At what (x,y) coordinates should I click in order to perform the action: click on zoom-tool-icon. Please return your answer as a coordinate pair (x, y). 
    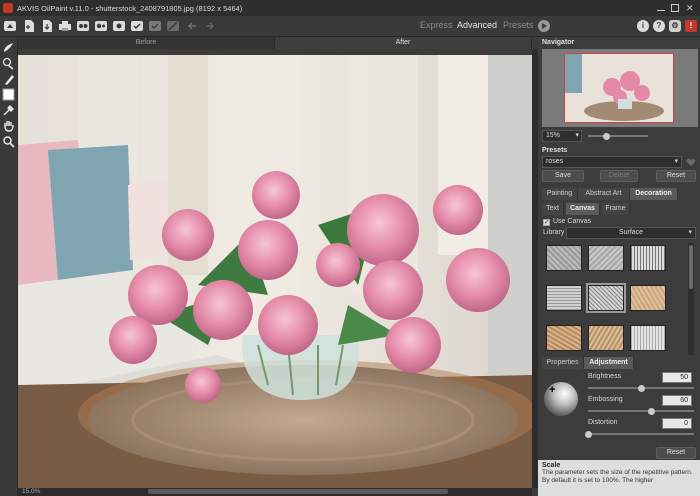
    Looking at the image, I should click on (8, 141).